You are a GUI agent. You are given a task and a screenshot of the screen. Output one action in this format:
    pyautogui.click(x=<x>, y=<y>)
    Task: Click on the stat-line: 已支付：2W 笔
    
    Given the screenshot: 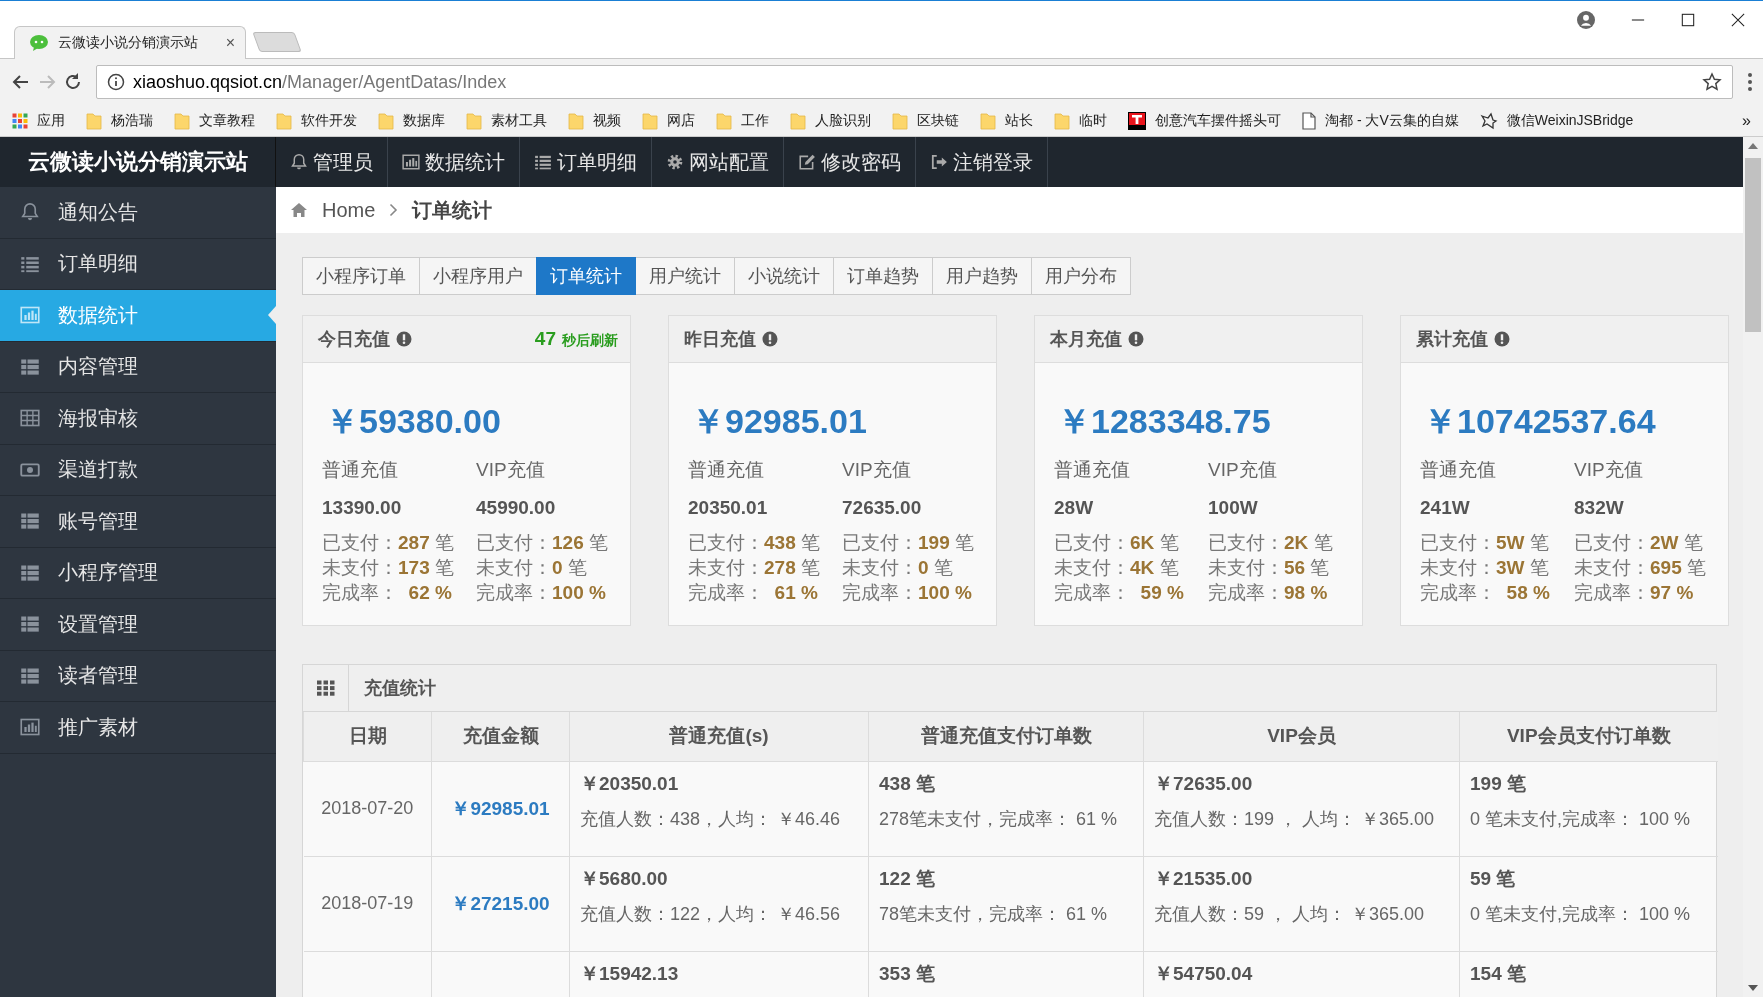 What is the action you would take?
    pyautogui.click(x=1639, y=543)
    